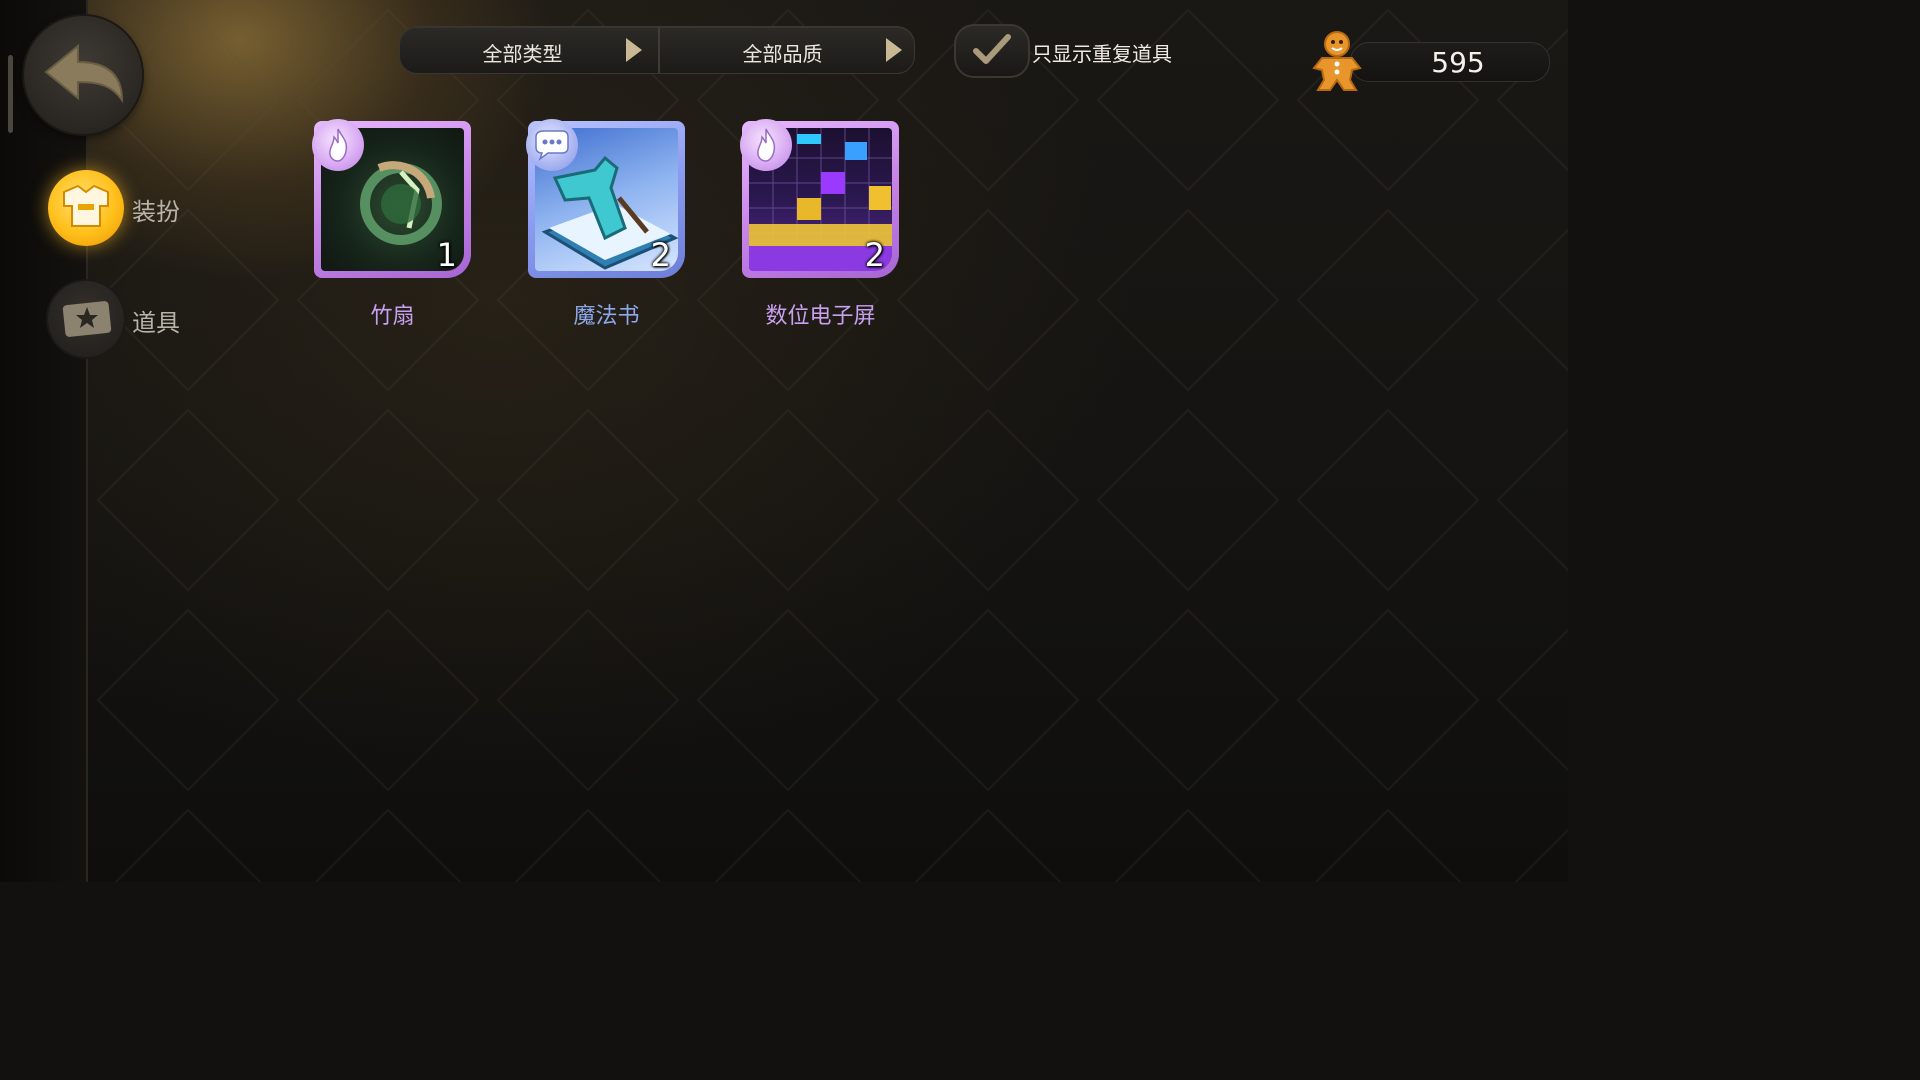  I want to click on currency-value: 595, so click(1458, 62).